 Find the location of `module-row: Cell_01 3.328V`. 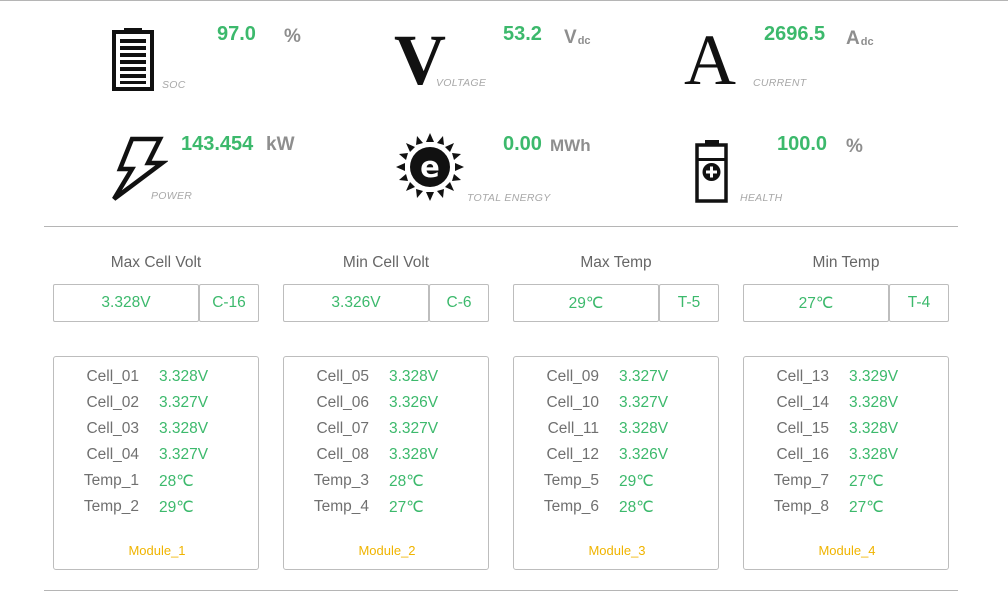

module-row: Cell_01 3.328V is located at coordinates (157, 381).